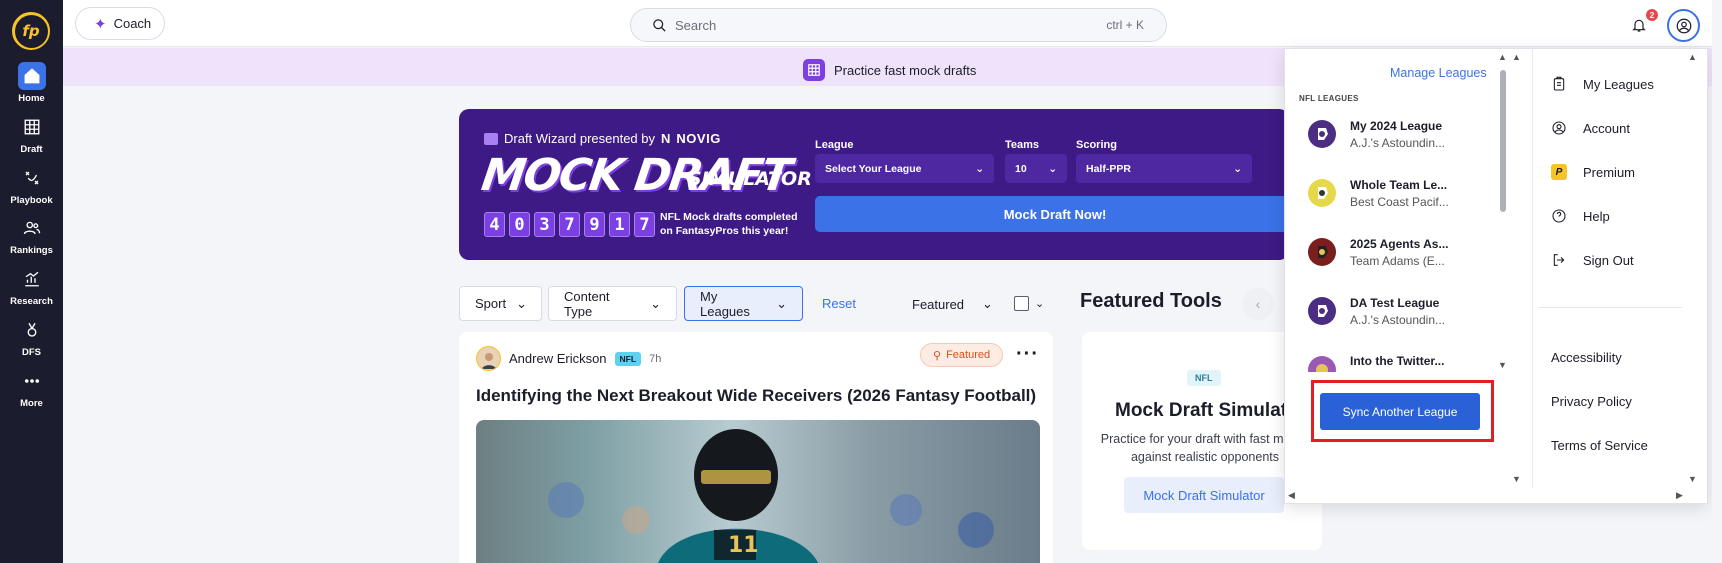 This screenshot has width=1722, height=563. I want to click on page-right-gutter, so click(1717, 281).